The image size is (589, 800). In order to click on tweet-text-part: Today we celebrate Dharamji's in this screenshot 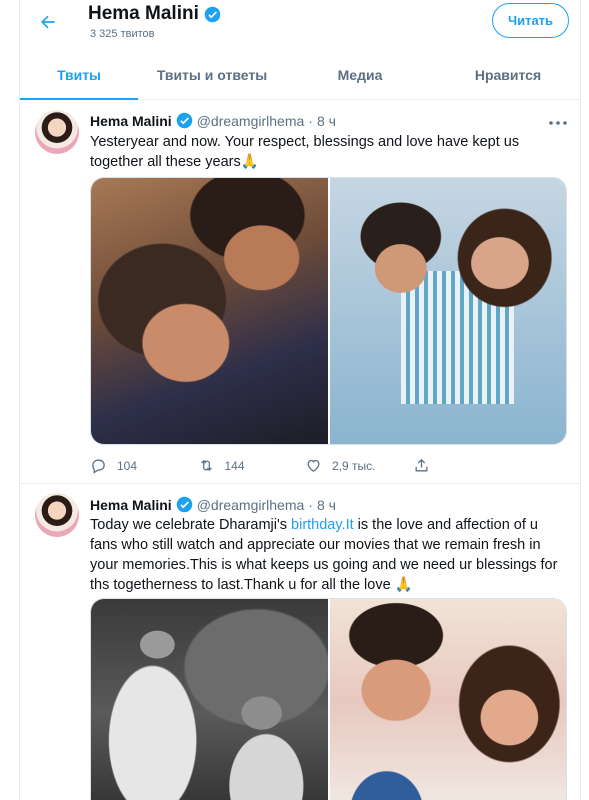, I will do `click(191, 525)`.